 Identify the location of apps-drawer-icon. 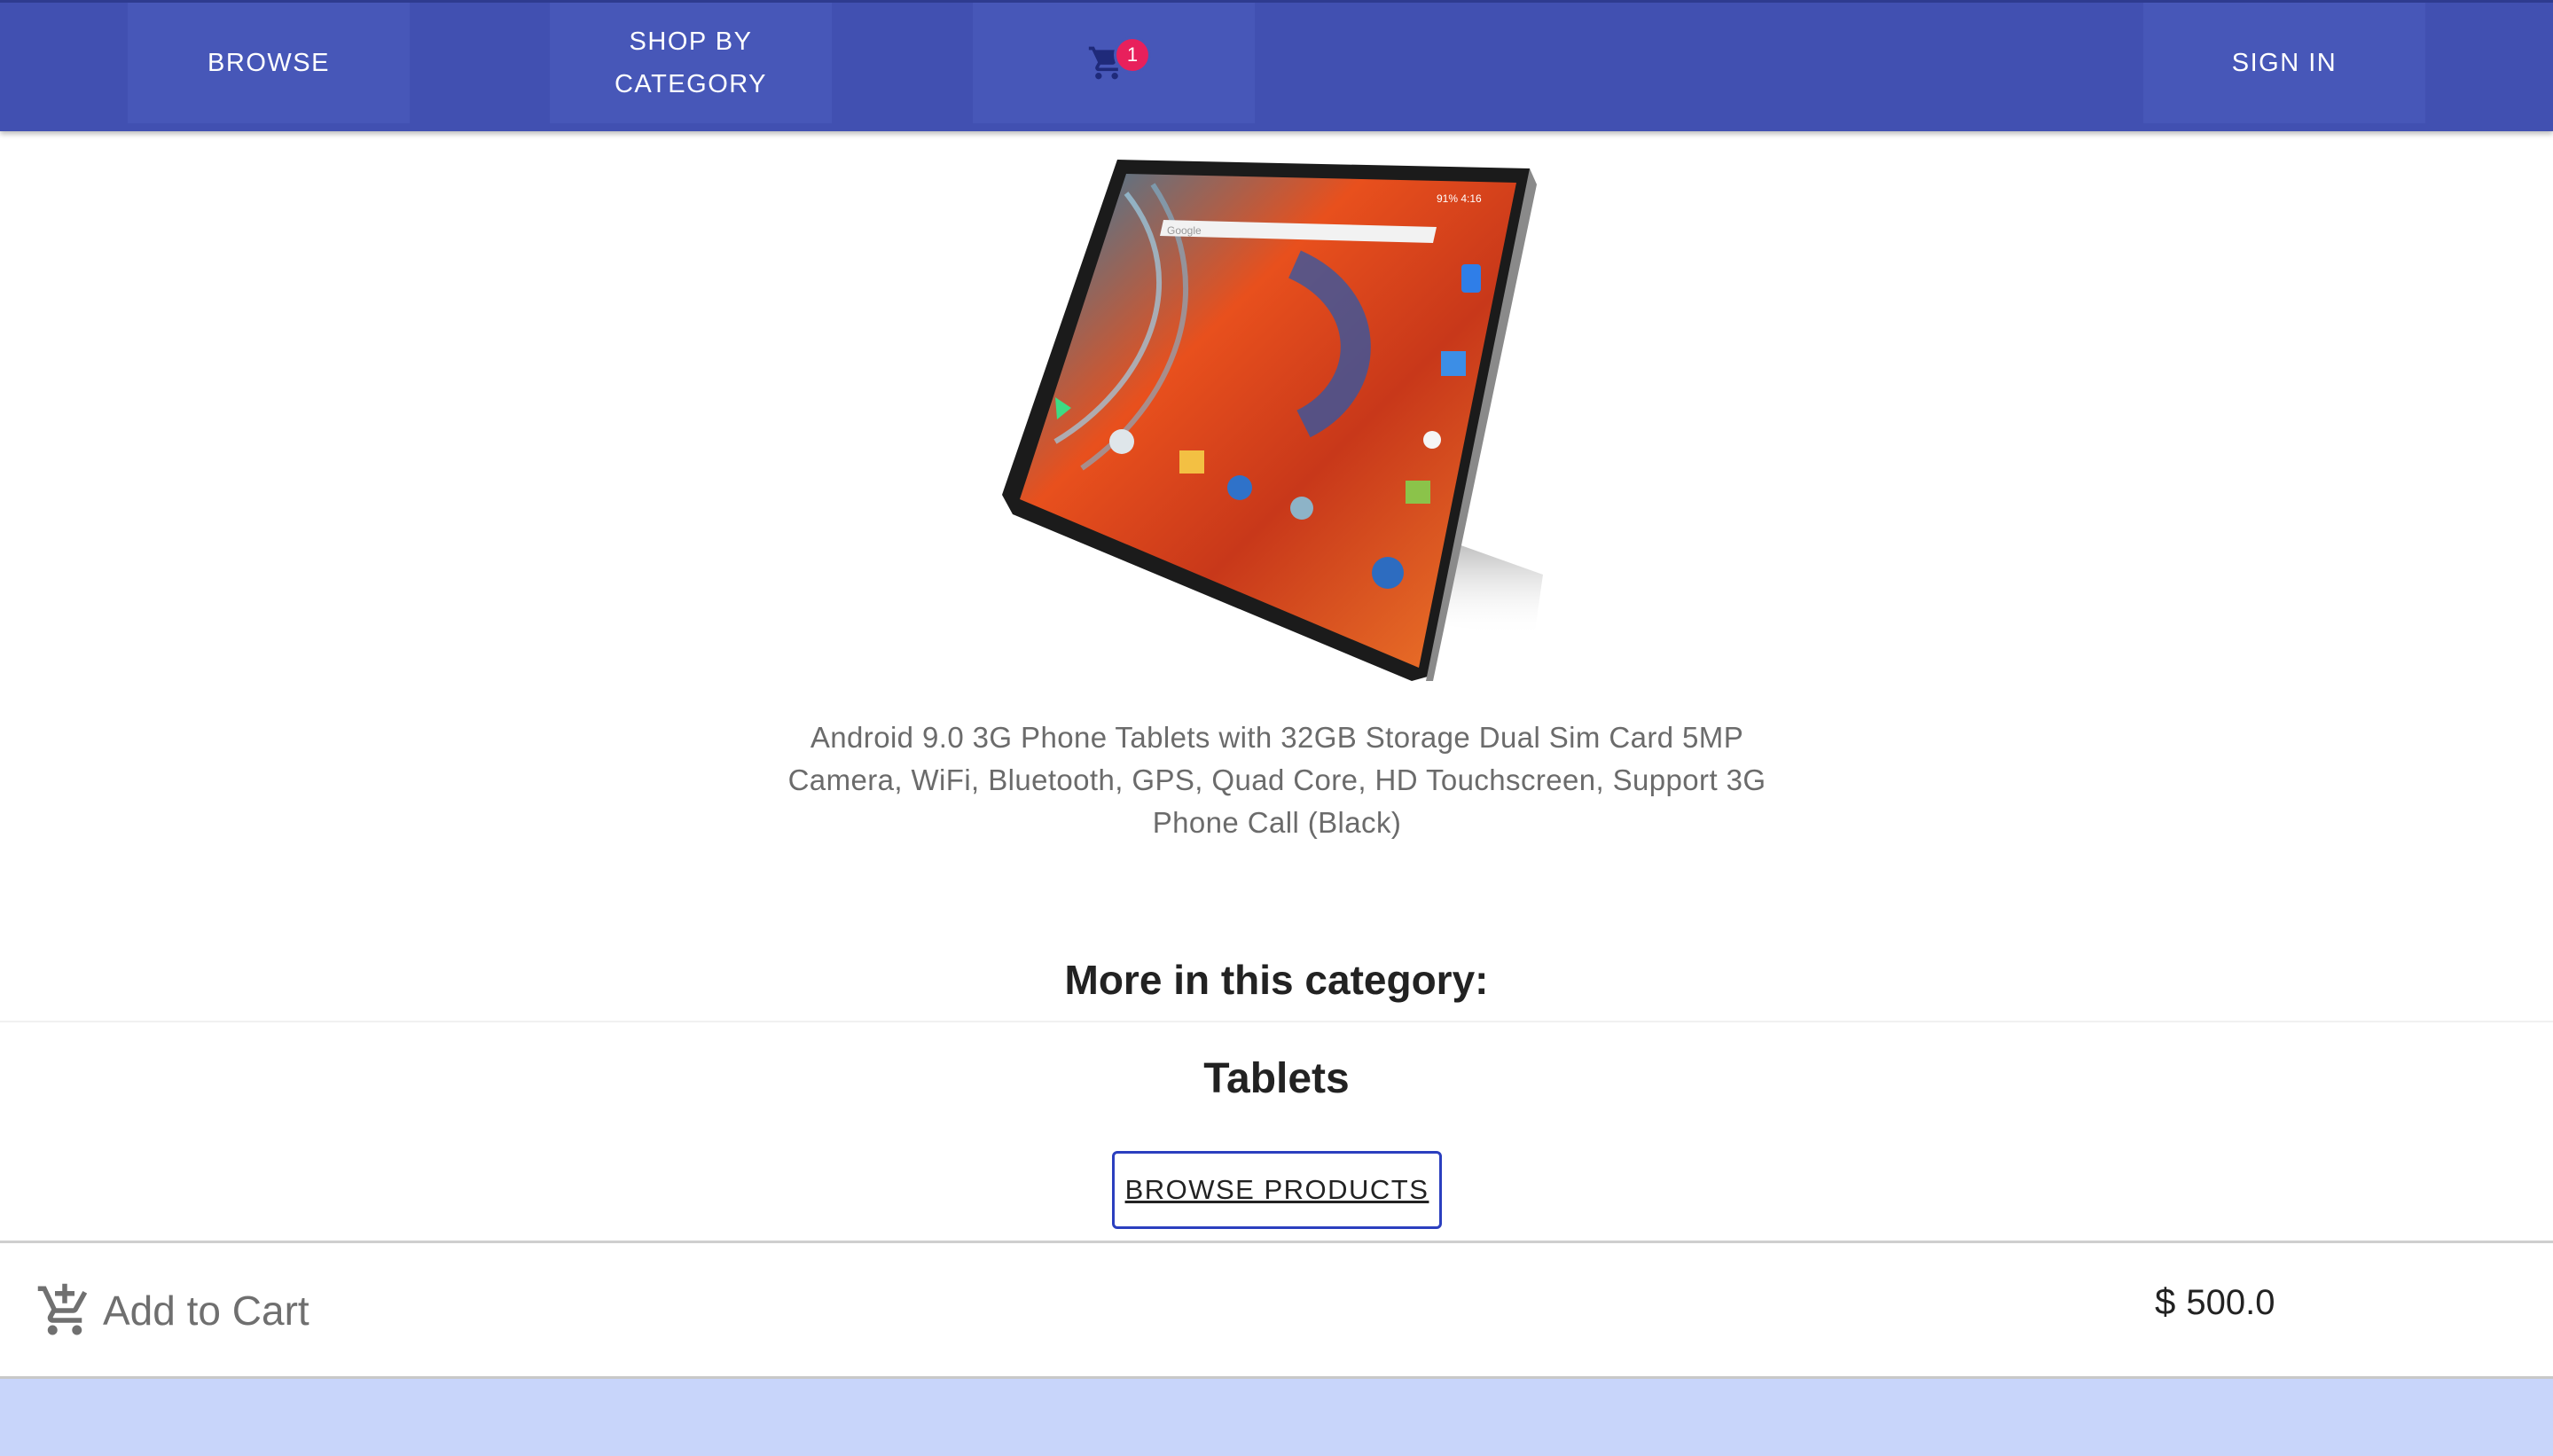
(1432, 440).